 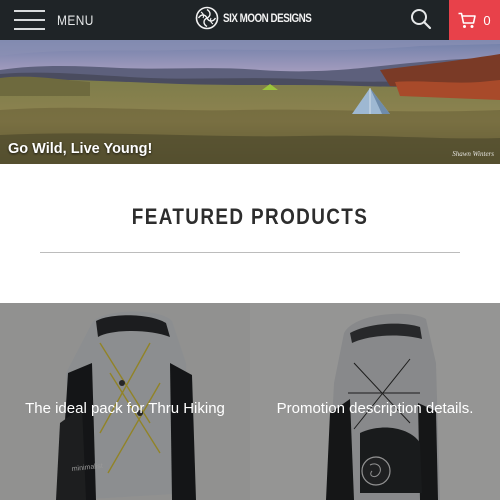 I want to click on search-icon, so click(x=421, y=19).